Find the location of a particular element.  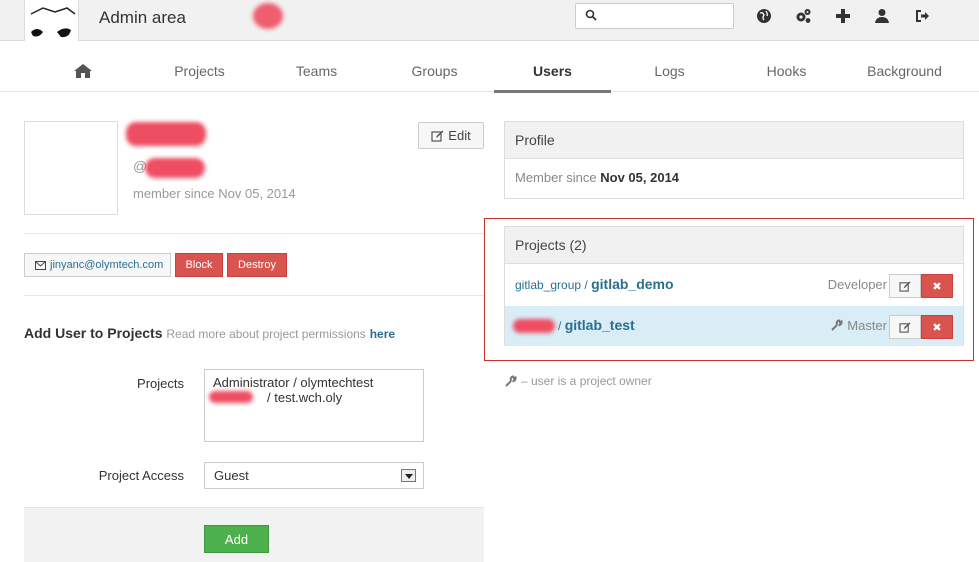

owner-legend: – user is a project owner is located at coordinates (578, 381).